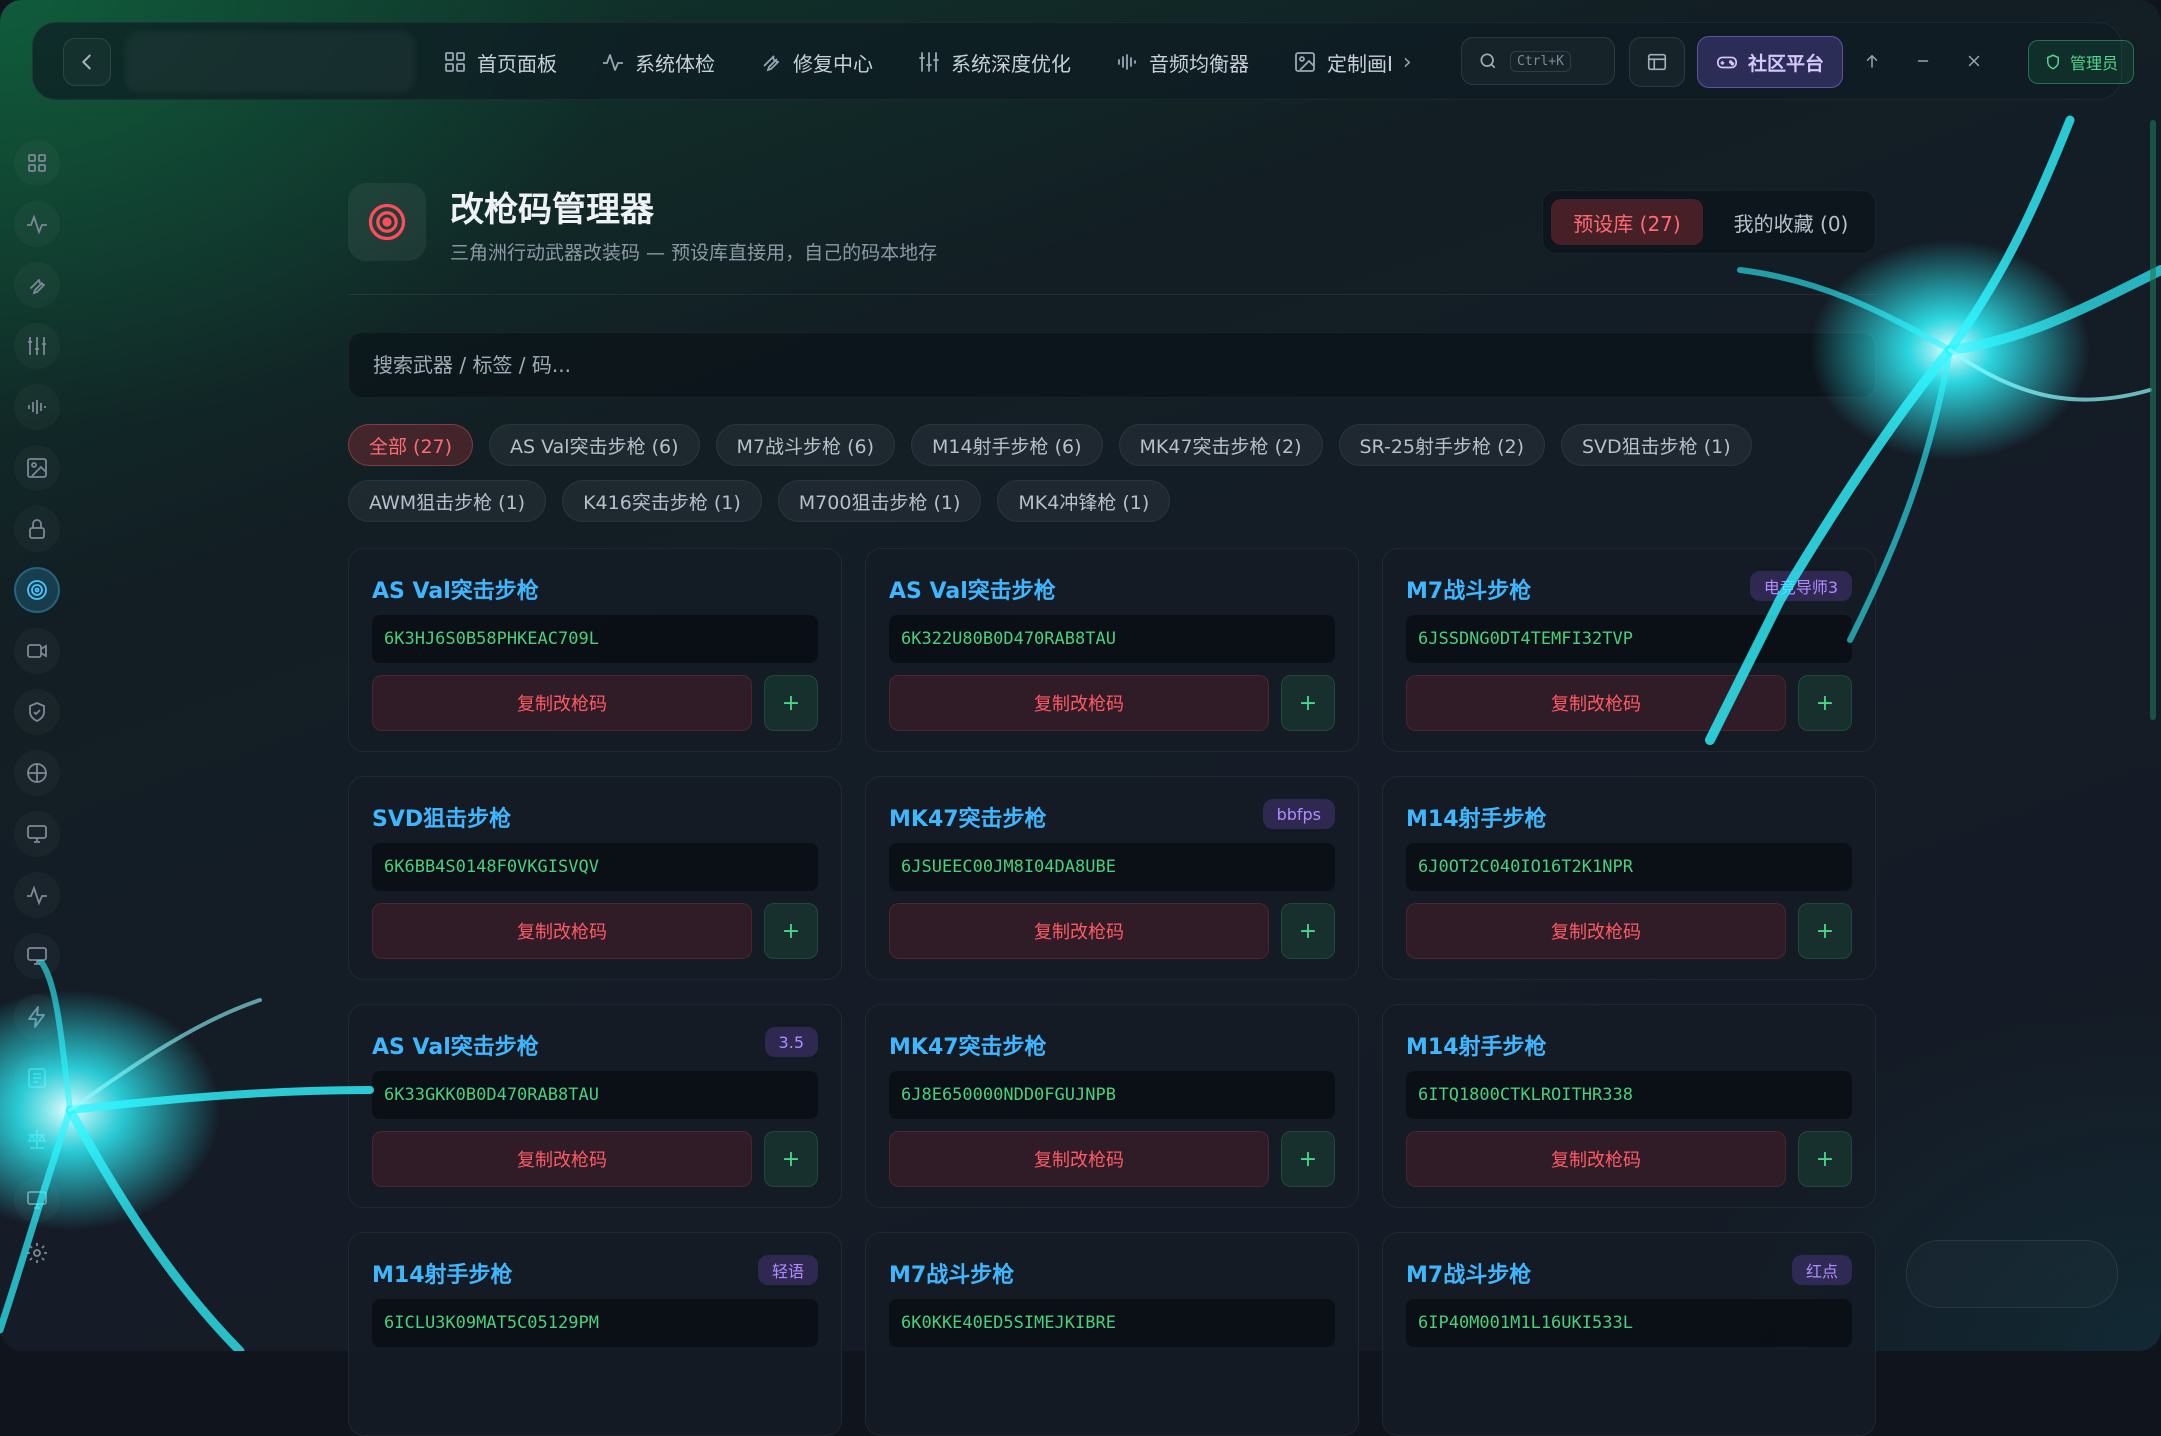 Image resolution: width=2161 pixels, height=1436 pixels. What do you see at coordinates (455, 62) in the screenshot?
I see `grid-icon` at bounding box center [455, 62].